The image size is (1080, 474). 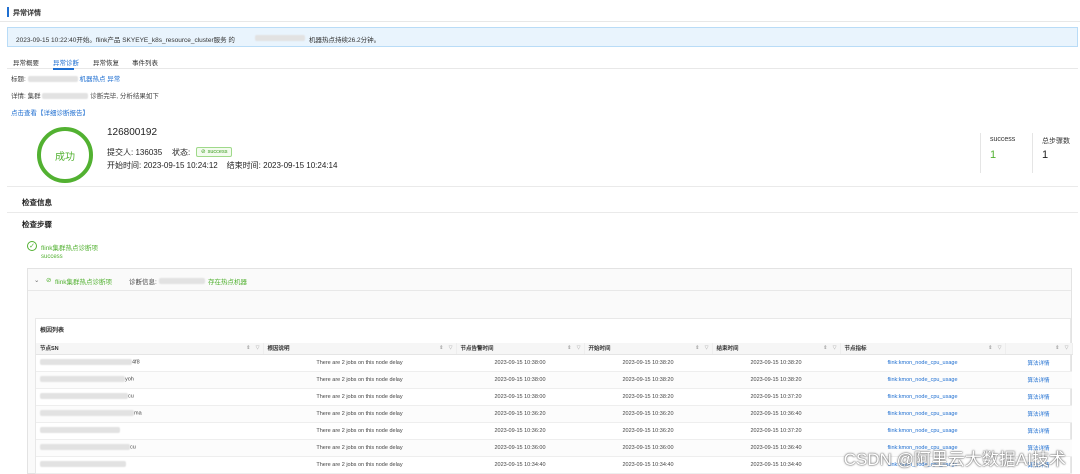 I want to click on banner-text-end: 机器热点持续26.2分钟。, so click(x=345, y=40).